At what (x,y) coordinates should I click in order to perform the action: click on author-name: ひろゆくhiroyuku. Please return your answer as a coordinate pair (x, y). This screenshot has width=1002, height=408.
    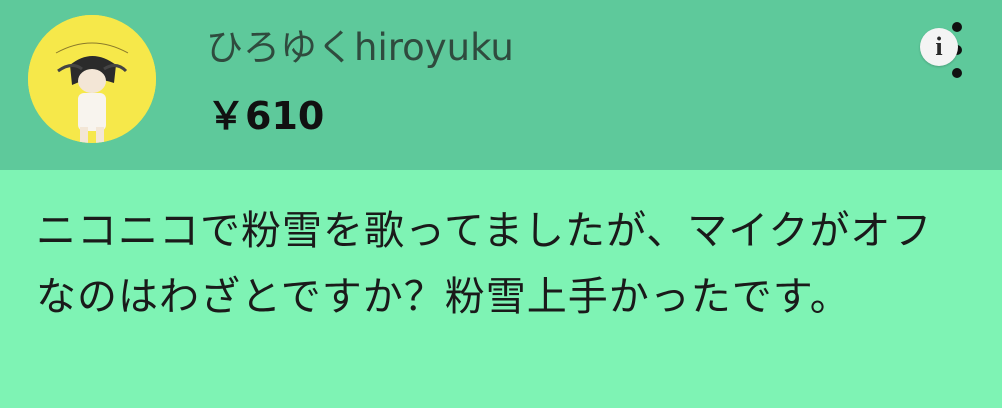
    Looking at the image, I should click on (360, 48).